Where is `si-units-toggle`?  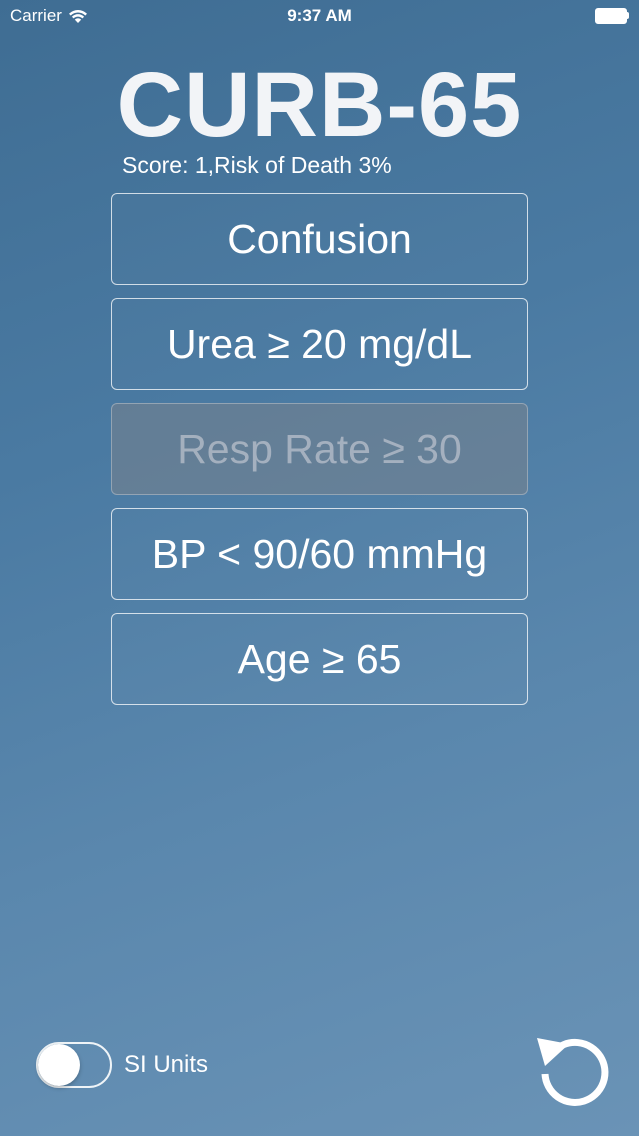 si-units-toggle is located at coordinates (74, 1065).